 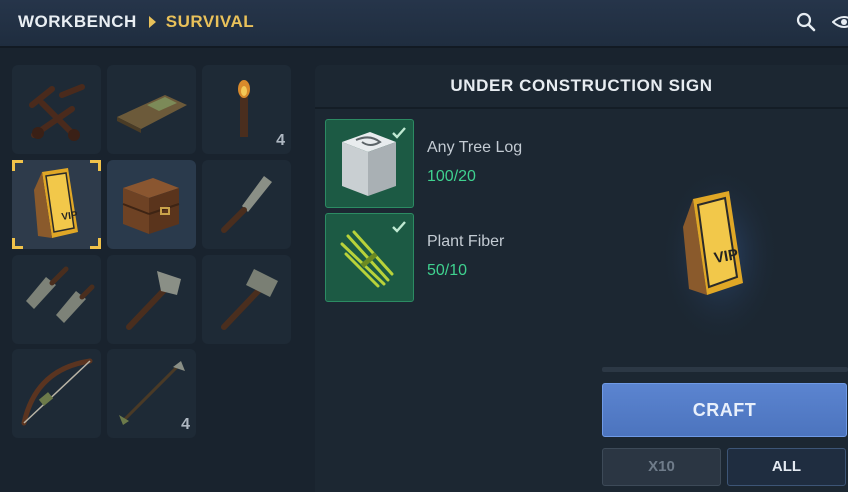 I want to click on ingredient-name: Any Tree Log, so click(x=475, y=147).